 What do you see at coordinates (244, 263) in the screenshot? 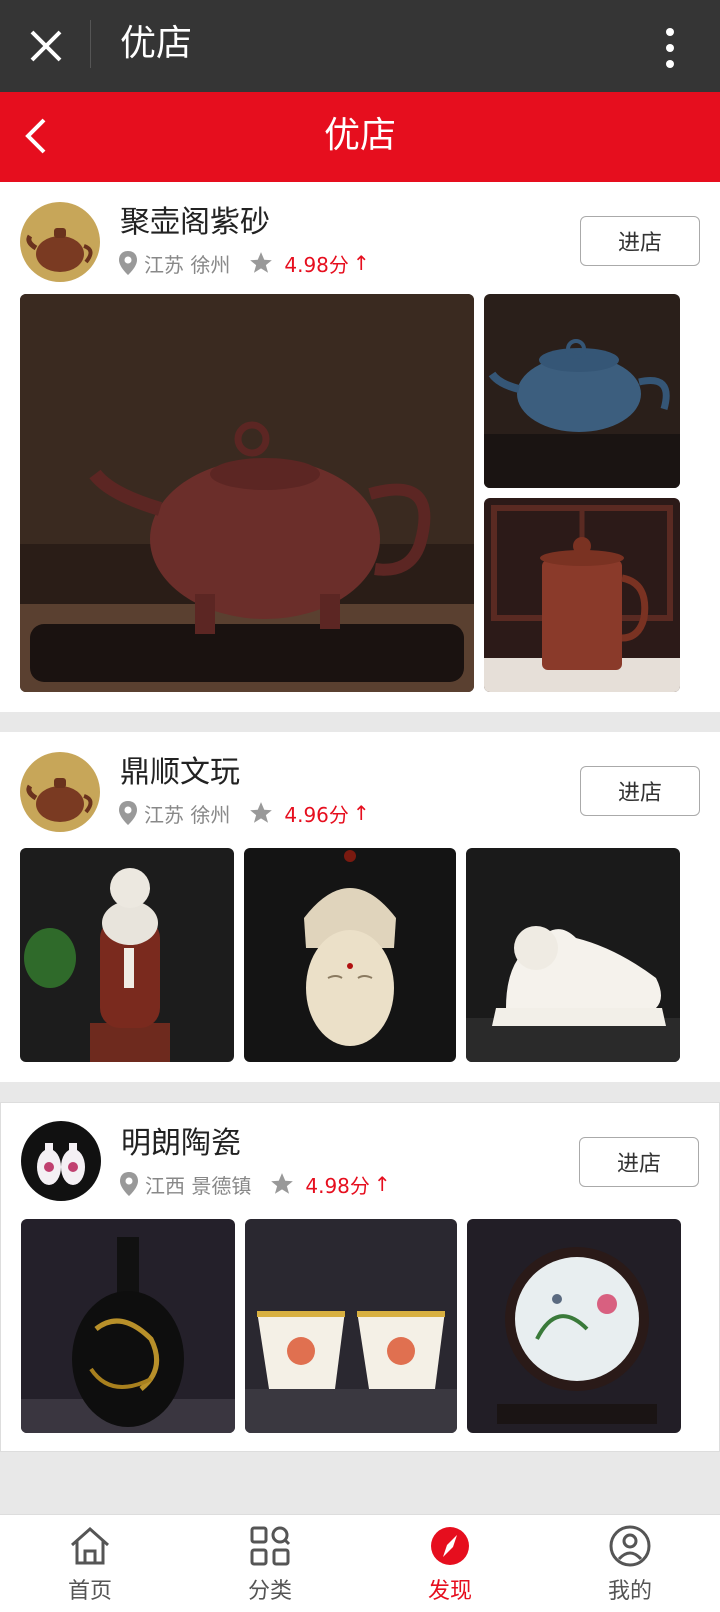
I see `shop-meta: 江苏 徐州 4.98分 ↑` at bounding box center [244, 263].